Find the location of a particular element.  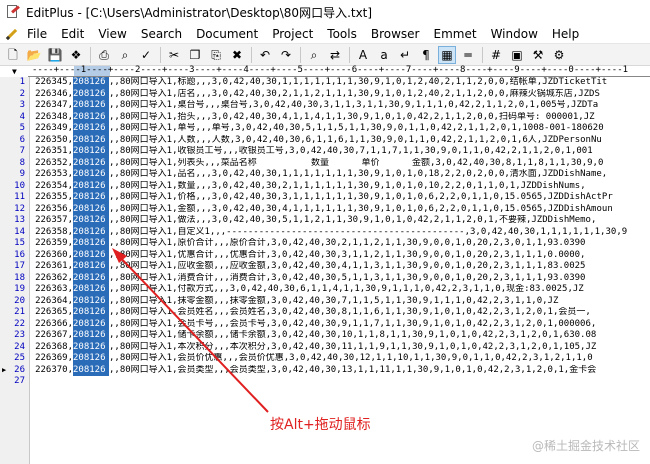

view-in-browser-icon: ▣ is located at coordinates (517, 55).